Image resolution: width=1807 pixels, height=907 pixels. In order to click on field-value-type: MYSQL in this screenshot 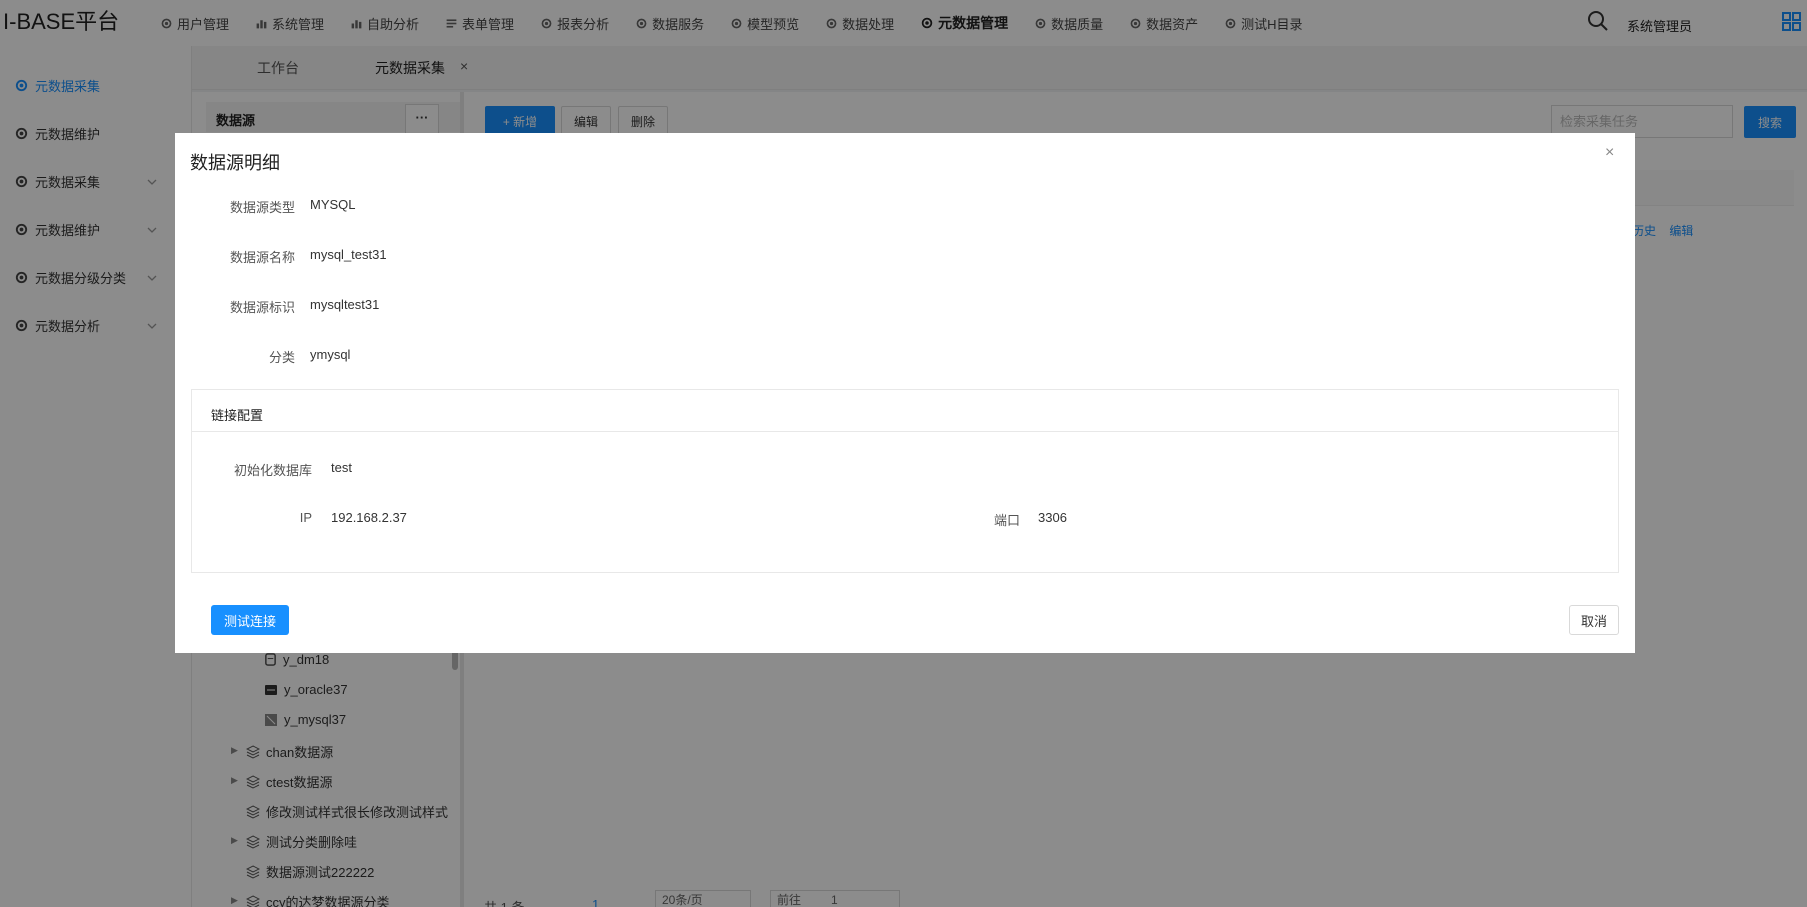, I will do `click(333, 204)`.